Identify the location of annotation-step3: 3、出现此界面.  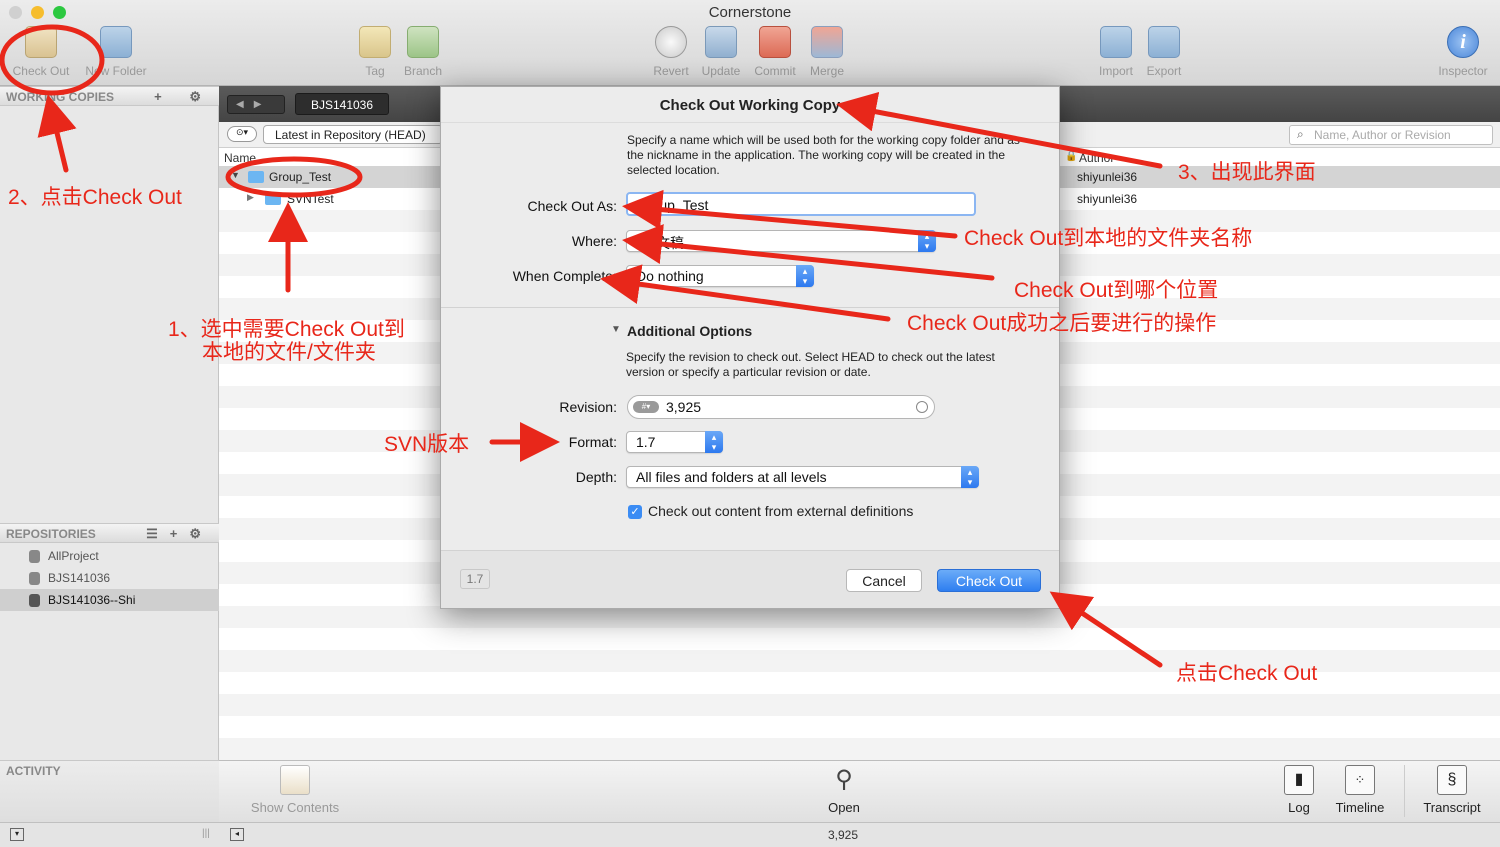
(1247, 172).